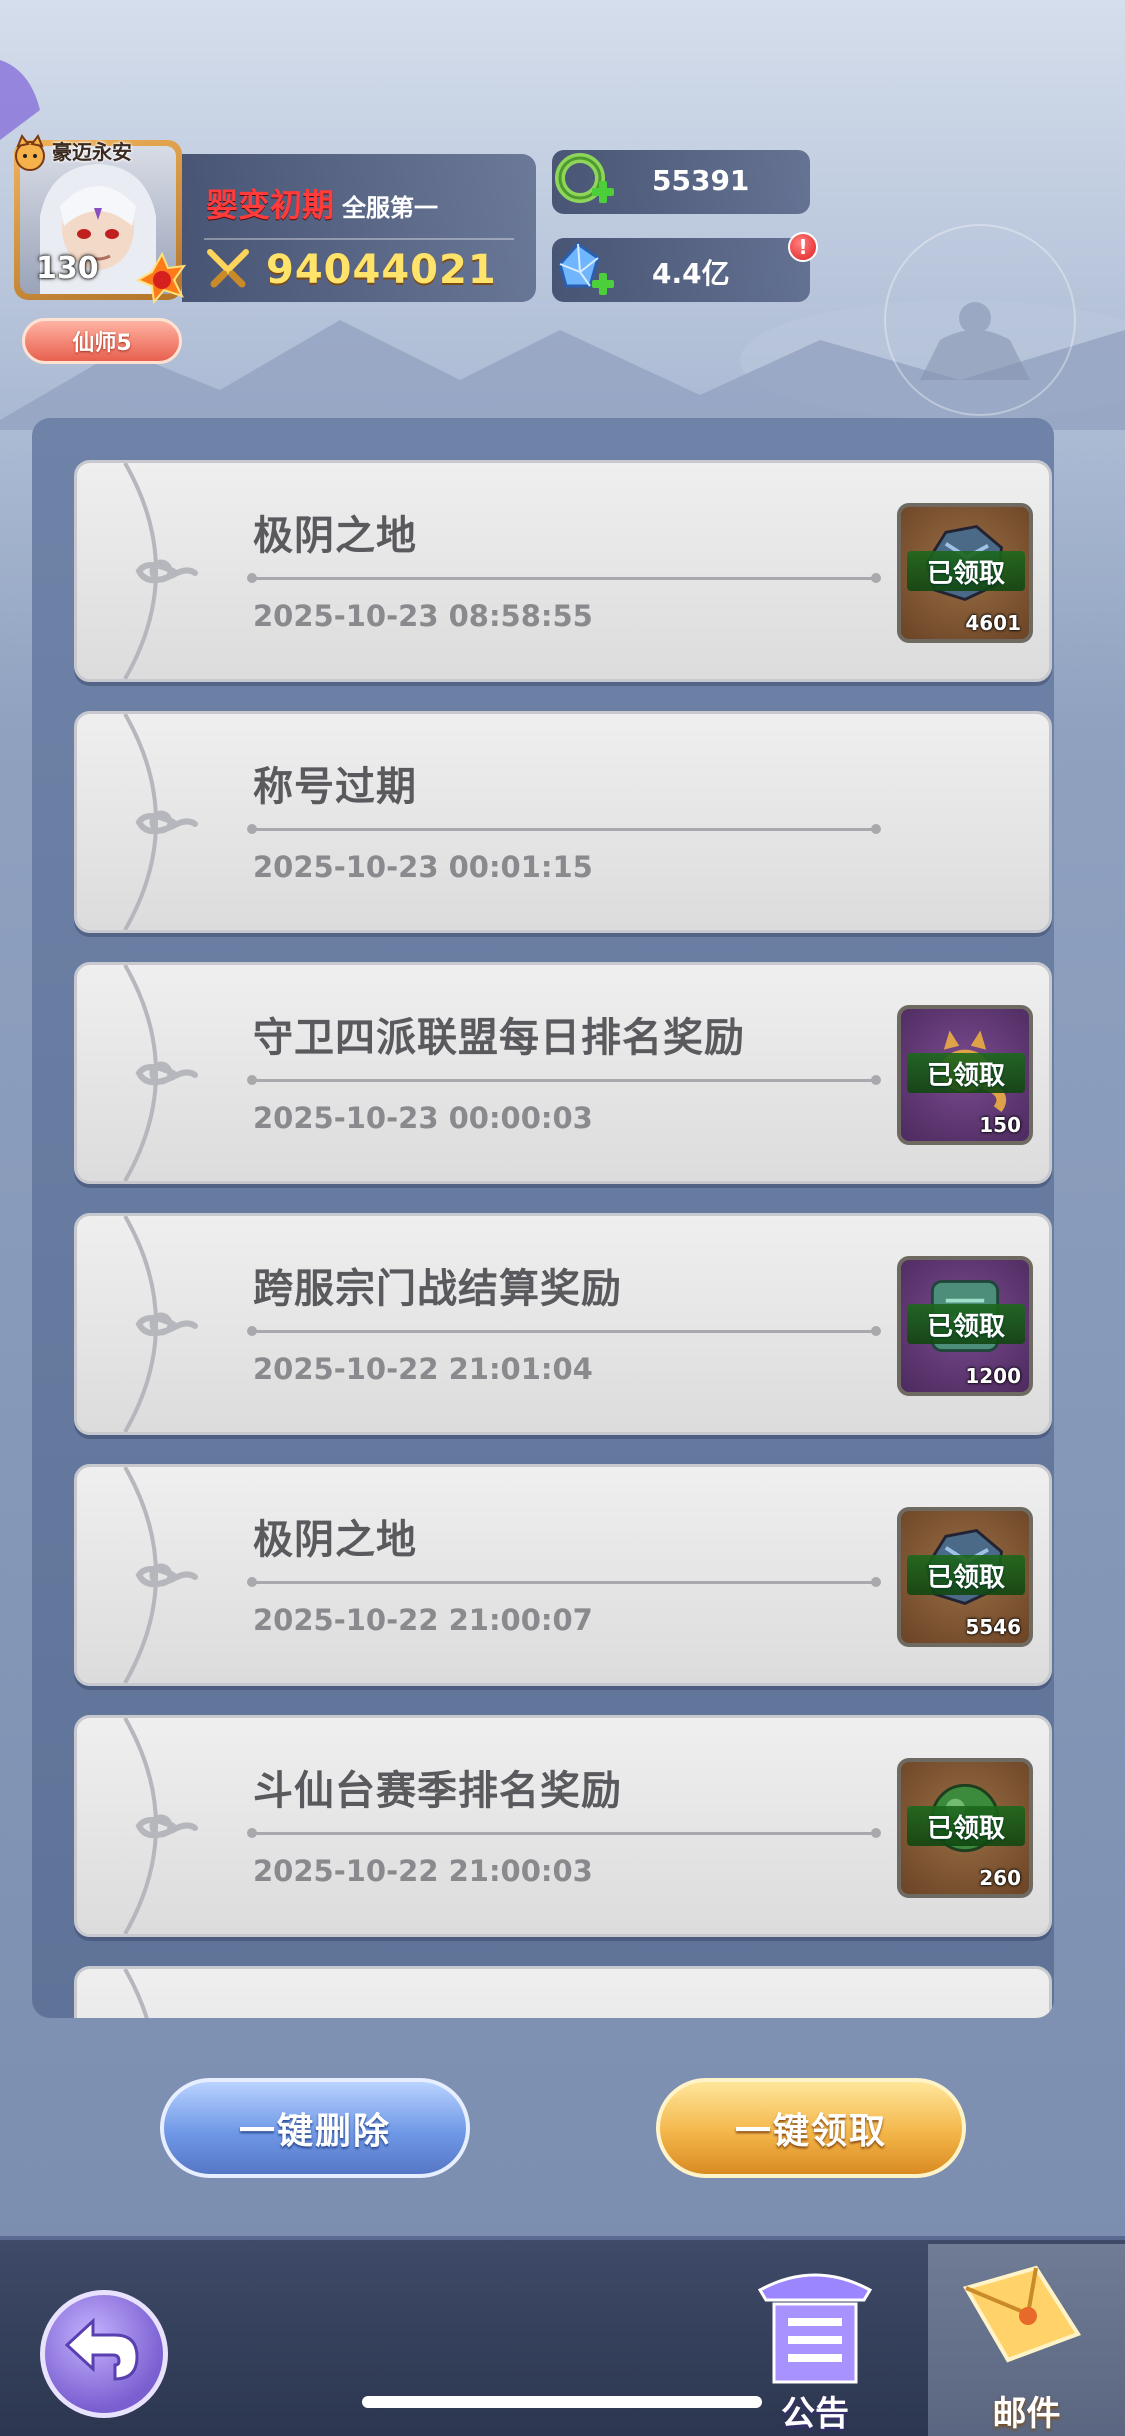 The width and height of the screenshot is (1125, 2436). I want to click on player-profile: 婴变初期 全服第一 94044021 130 豪迈永安 仙师5, so click(275, 252).